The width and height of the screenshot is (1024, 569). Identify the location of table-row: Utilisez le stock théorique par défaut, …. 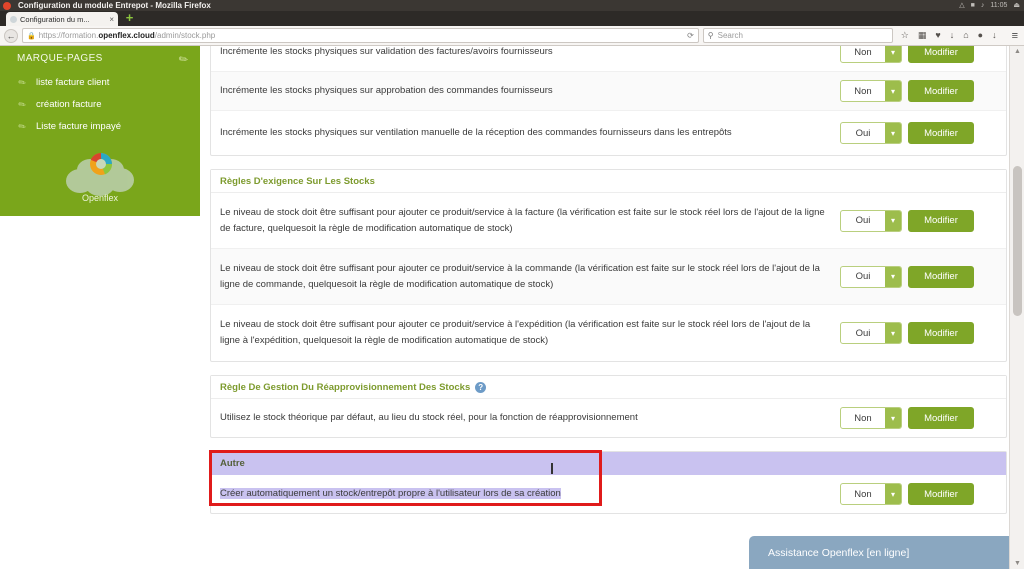
(608, 418).